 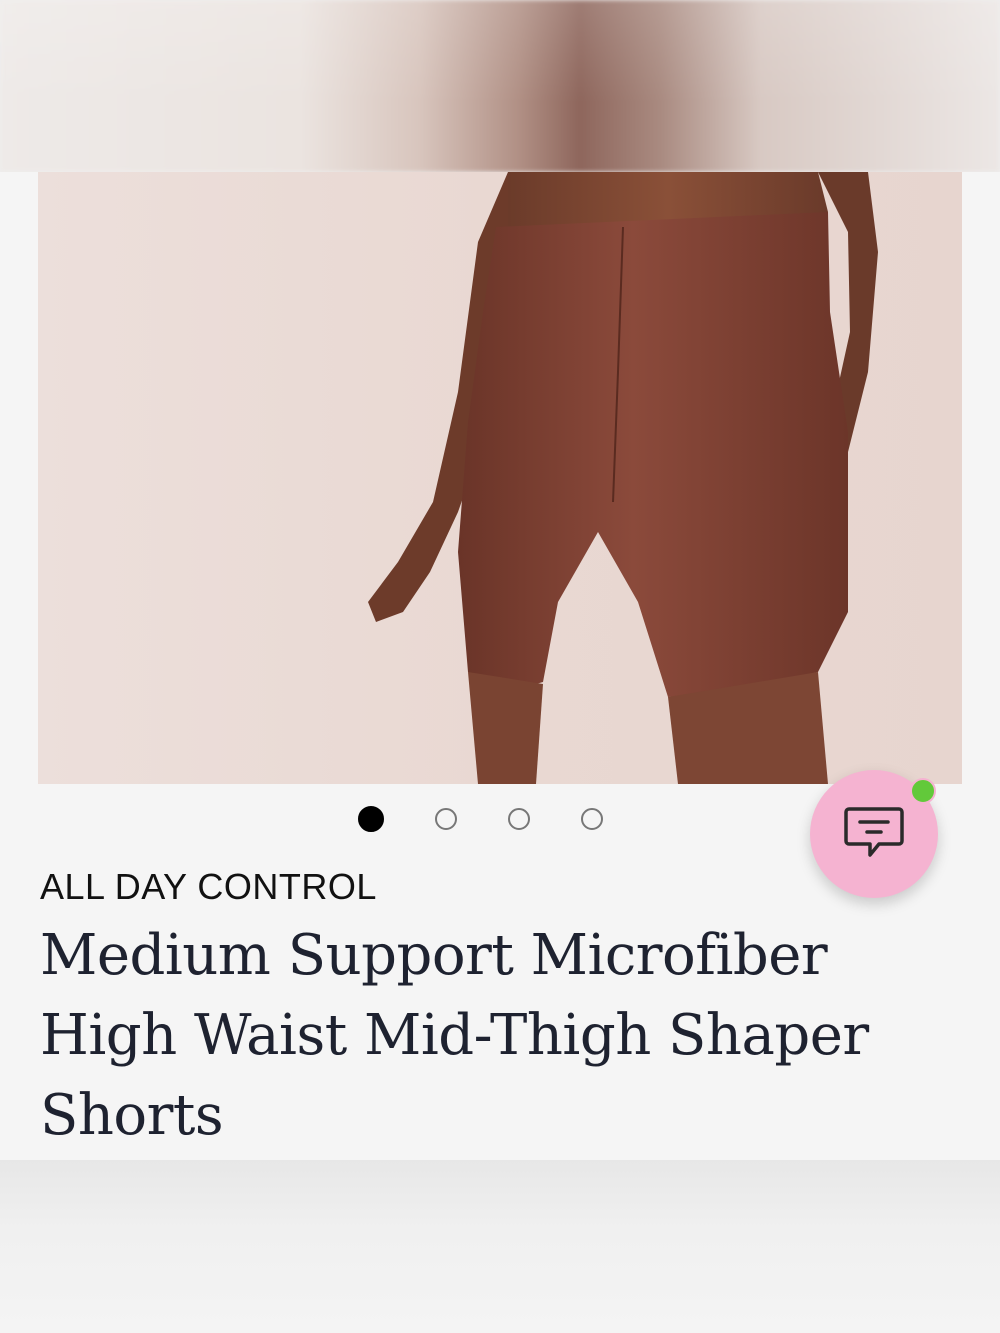 What do you see at coordinates (208, 886) in the screenshot?
I see `product-brand: ALL DAY CONTROL` at bounding box center [208, 886].